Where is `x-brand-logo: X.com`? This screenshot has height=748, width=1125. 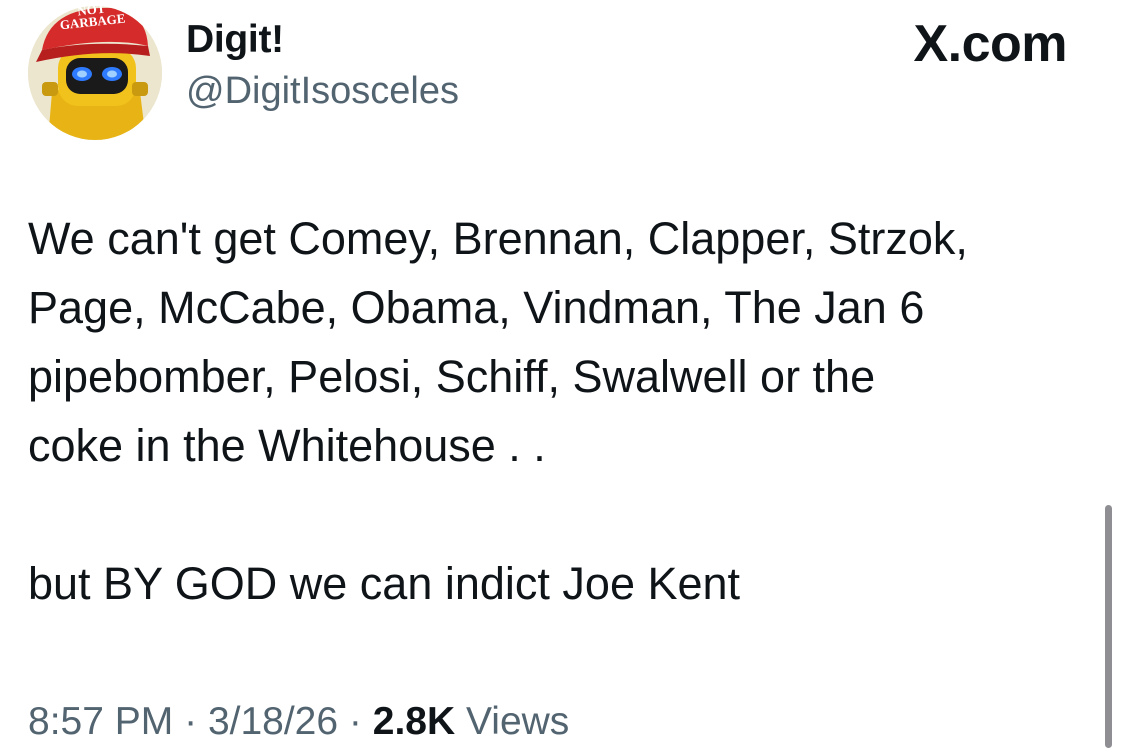
x-brand-logo: X.com is located at coordinates (990, 44).